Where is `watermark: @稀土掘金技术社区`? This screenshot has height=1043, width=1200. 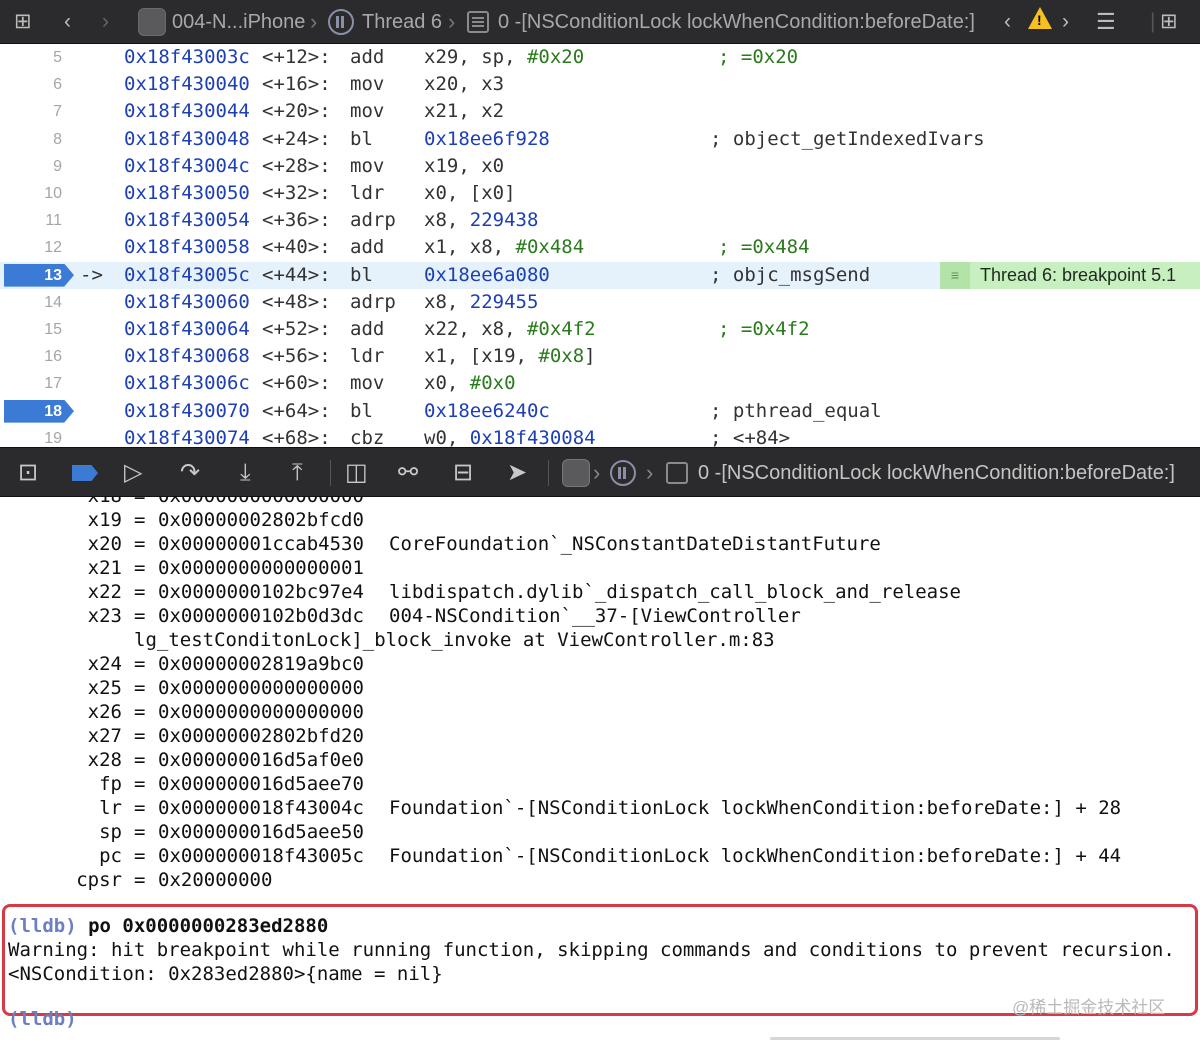
watermark: @稀土掘金技术社区 is located at coordinates (1089, 1007).